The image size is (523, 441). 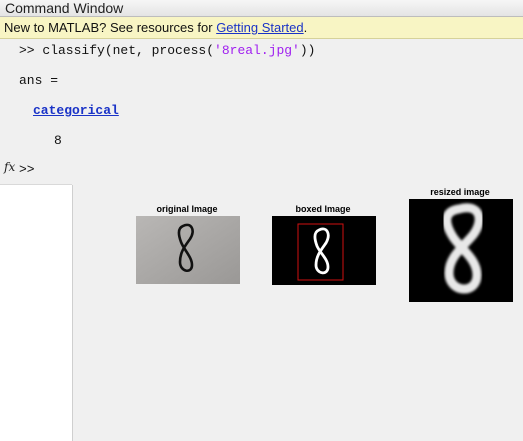 I want to click on divider, so click(x=36, y=184).